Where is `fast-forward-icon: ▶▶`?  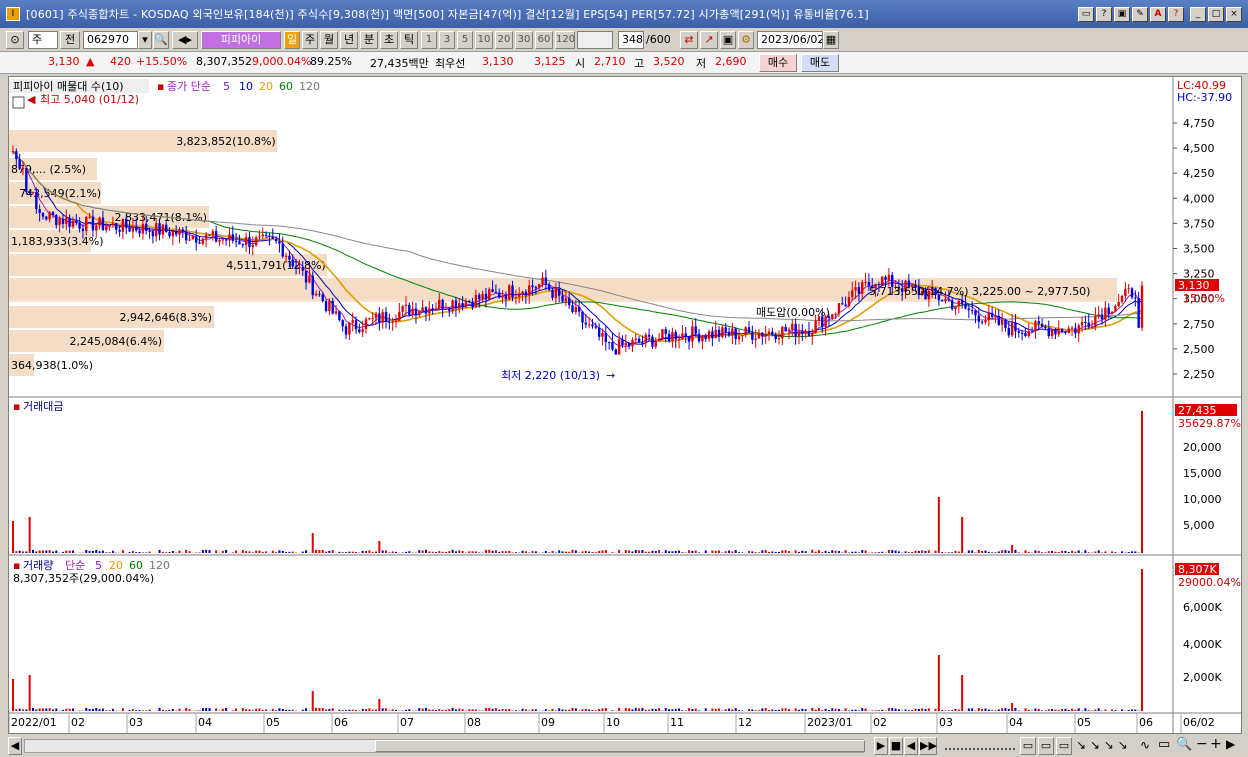 fast-forward-icon: ▶▶ is located at coordinates (928, 746).